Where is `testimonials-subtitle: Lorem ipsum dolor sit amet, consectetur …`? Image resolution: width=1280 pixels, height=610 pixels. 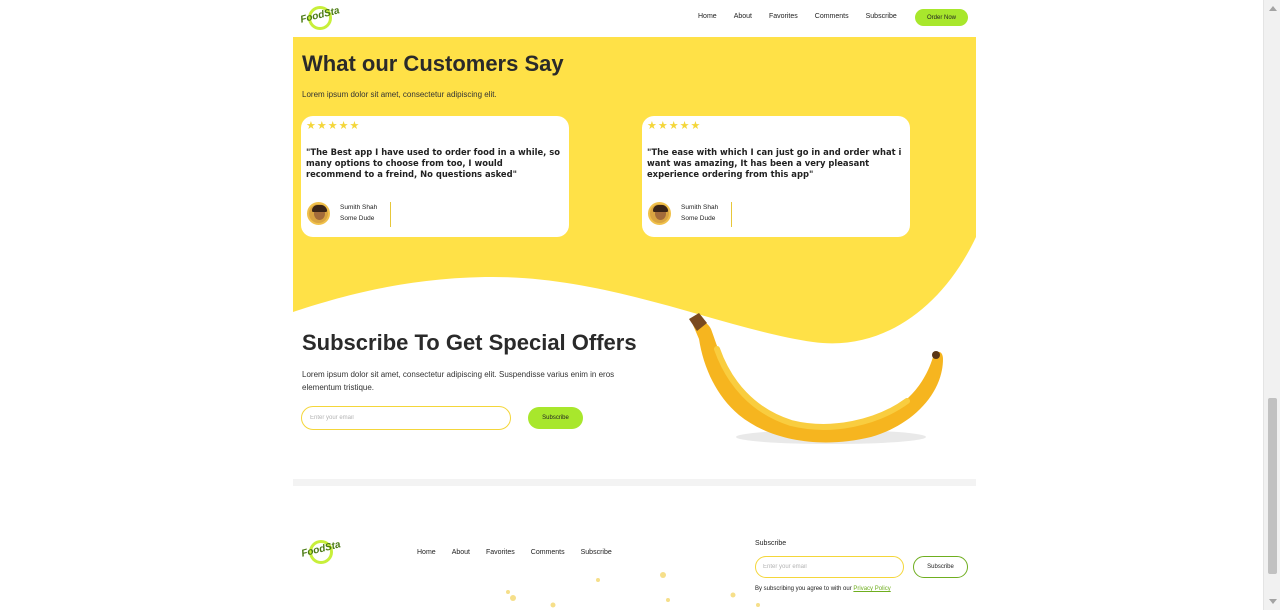 testimonials-subtitle: Lorem ipsum dolor sit amet, consectetur … is located at coordinates (399, 94).